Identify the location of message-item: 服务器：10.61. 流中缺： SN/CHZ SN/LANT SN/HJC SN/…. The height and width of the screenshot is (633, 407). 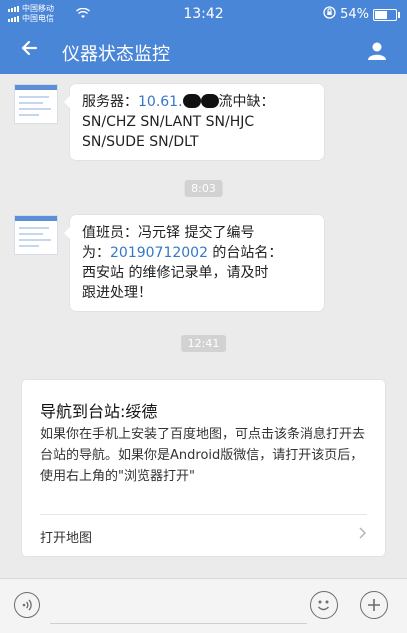
(169, 122).